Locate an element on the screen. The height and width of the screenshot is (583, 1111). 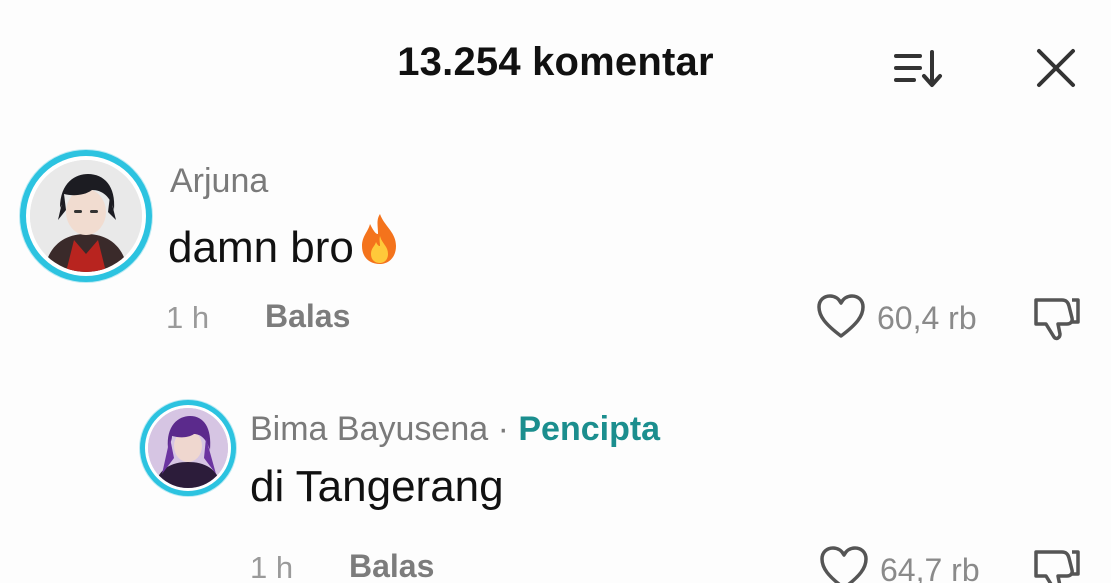
close-button is located at coordinates (1056, 69).